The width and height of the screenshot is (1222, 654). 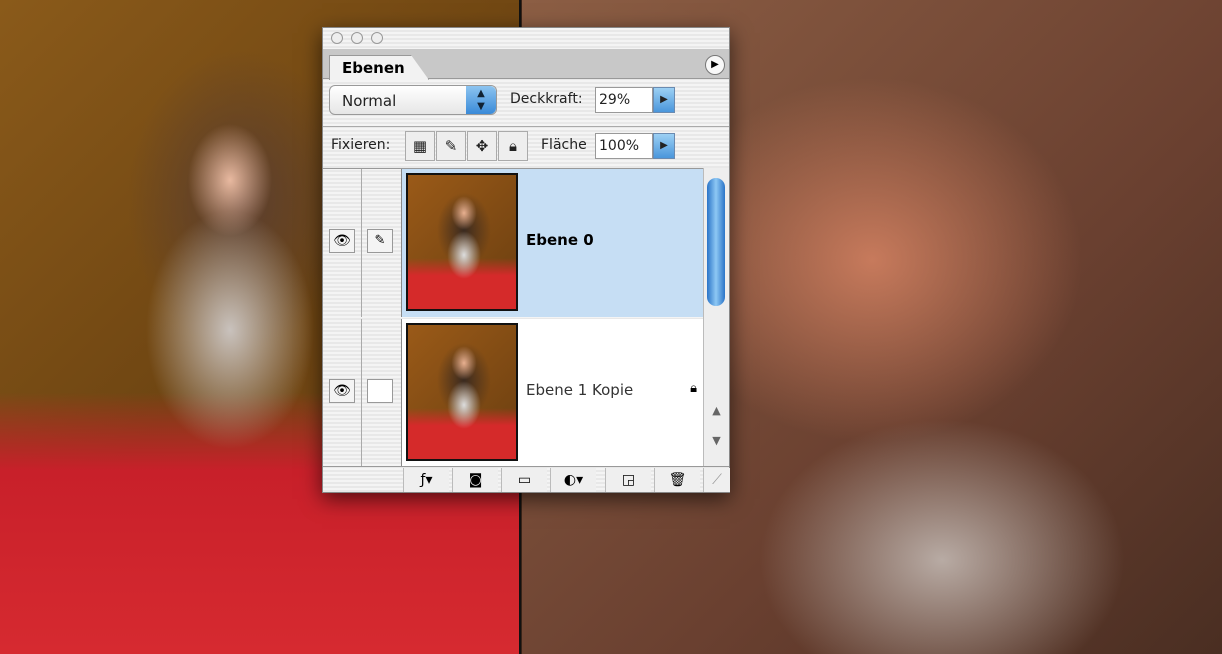 I want to click on opacity-slider-button: ▶, so click(x=664, y=100).